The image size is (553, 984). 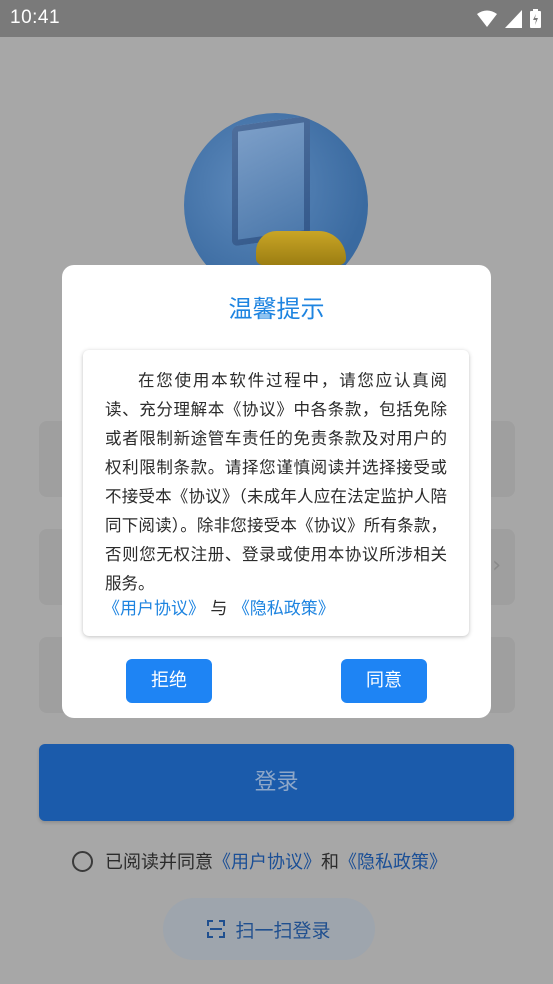 What do you see at coordinates (219, 609) in the screenshot?
I see `dialog-joiner: 与` at bounding box center [219, 609].